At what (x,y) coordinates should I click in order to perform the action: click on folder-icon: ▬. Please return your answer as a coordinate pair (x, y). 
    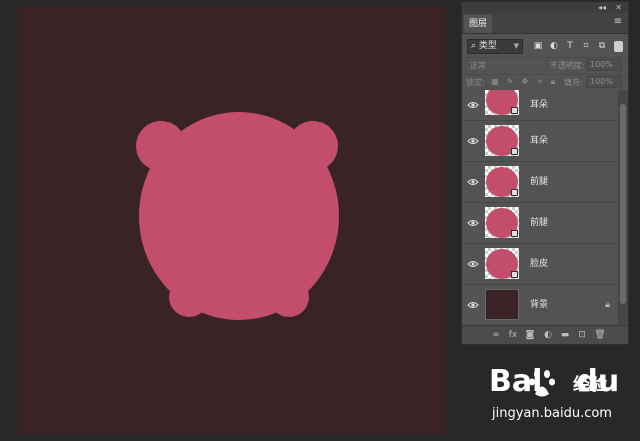
    Looking at the image, I should click on (565, 335).